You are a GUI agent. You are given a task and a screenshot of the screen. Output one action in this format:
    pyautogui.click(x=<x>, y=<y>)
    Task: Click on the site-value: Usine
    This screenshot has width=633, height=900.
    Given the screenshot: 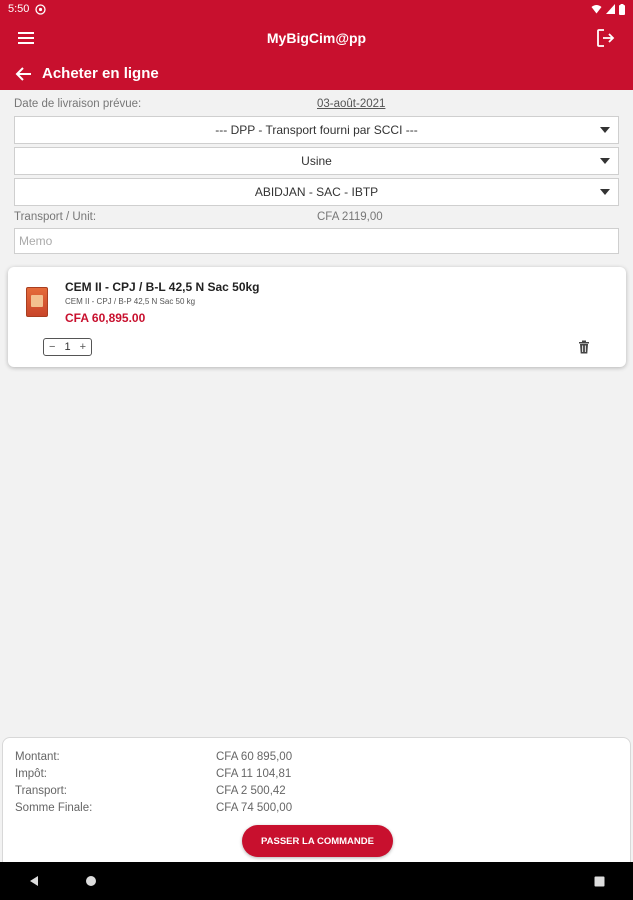 What is the action you would take?
    pyautogui.click(x=316, y=161)
    